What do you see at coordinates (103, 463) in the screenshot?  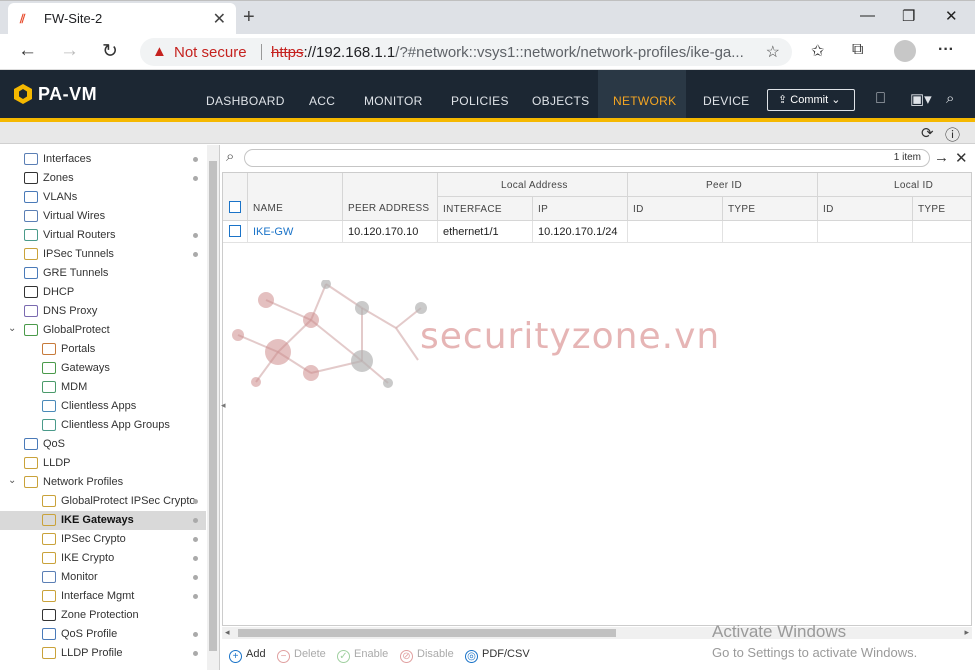 I see `sidebar-item-lldp: LLDP` at bounding box center [103, 463].